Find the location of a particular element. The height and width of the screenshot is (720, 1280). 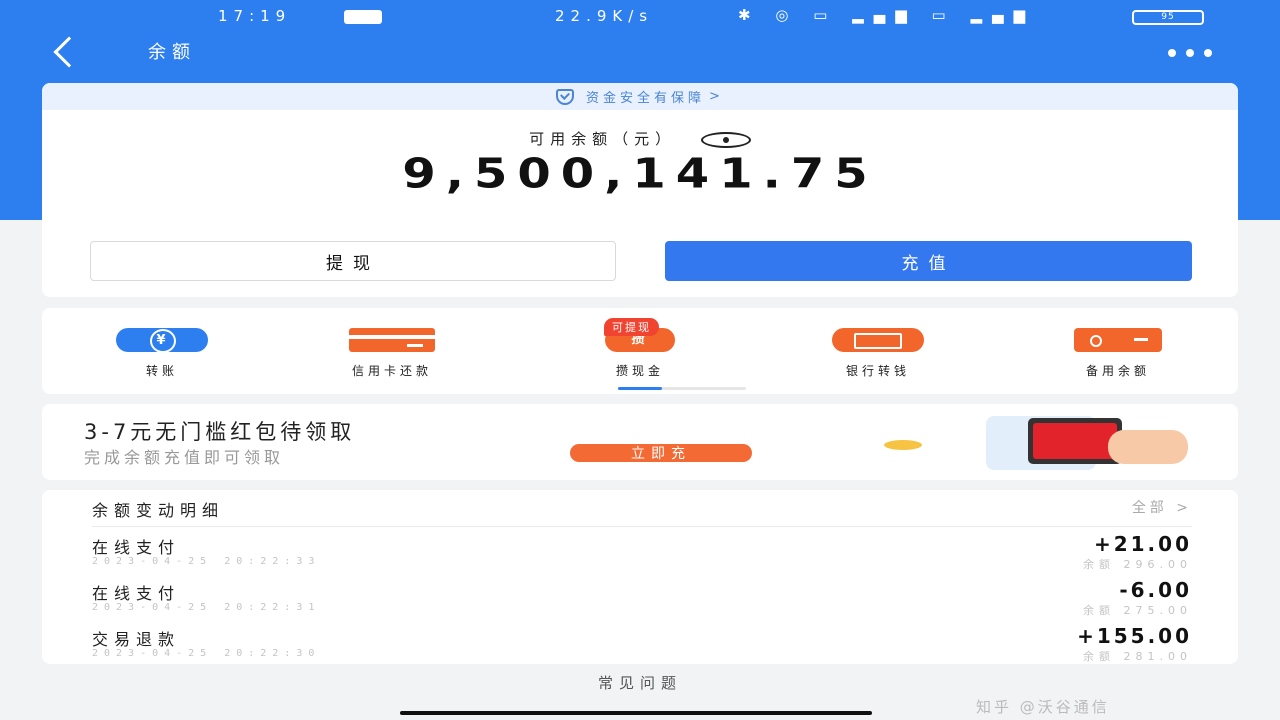

shield-icon is located at coordinates (565, 96).